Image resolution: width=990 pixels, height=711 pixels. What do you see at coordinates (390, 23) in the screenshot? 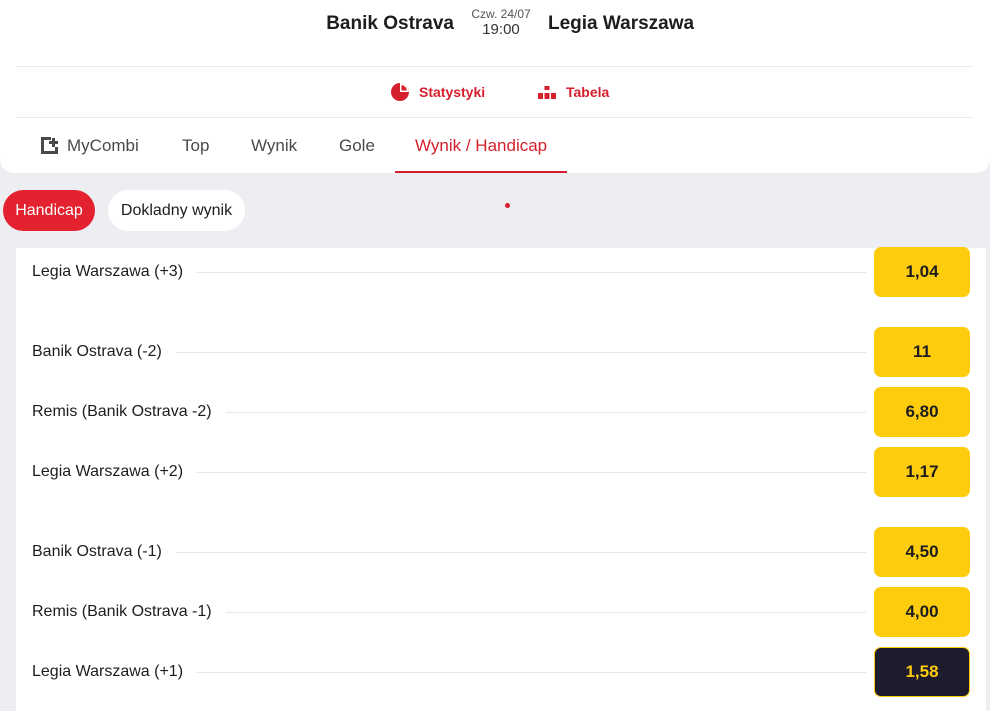
I see `home-team: Banik Ostrava` at bounding box center [390, 23].